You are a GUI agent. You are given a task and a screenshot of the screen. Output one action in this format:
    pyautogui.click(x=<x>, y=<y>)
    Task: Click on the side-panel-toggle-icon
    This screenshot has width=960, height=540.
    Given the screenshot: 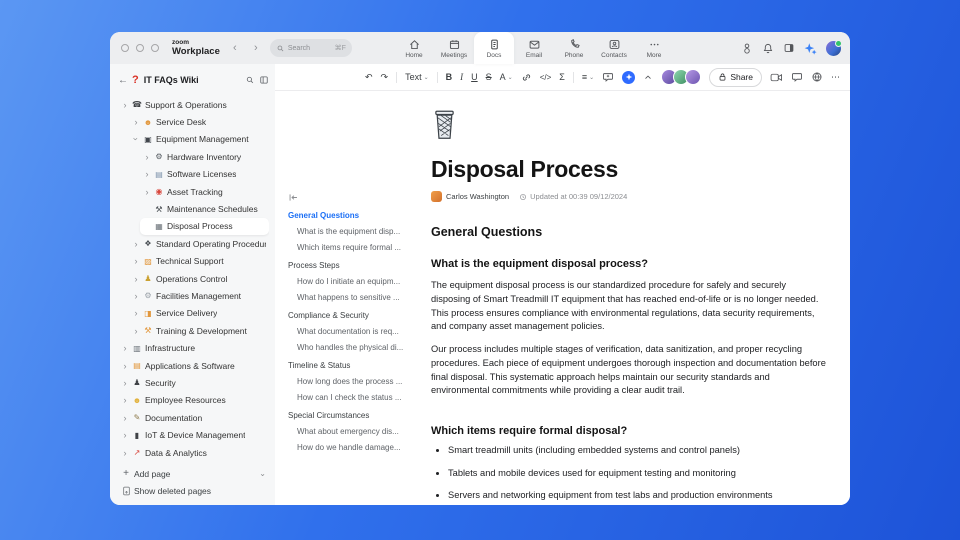 What is the action you would take?
    pyautogui.click(x=789, y=48)
    